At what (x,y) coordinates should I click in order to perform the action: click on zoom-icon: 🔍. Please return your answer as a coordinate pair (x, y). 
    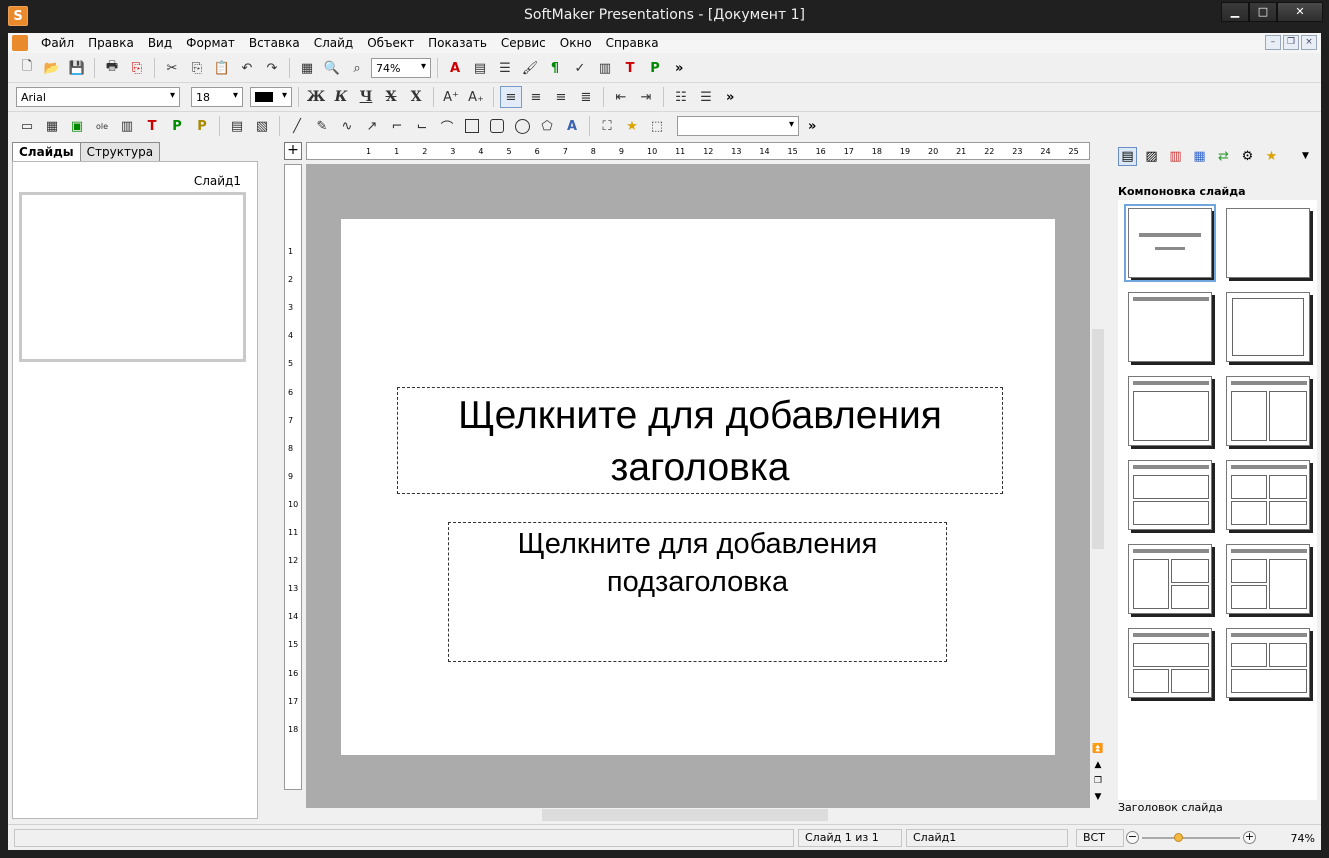
    Looking at the image, I should click on (332, 68).